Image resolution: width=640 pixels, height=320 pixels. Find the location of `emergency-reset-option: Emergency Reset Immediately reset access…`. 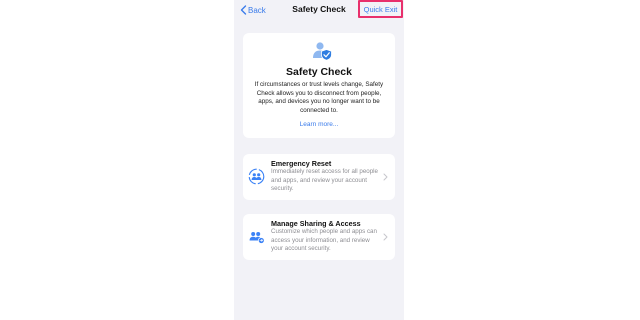

emergency-reset-option: Emergency Reset Immediately reset access… is located at coordinates (319, 177).